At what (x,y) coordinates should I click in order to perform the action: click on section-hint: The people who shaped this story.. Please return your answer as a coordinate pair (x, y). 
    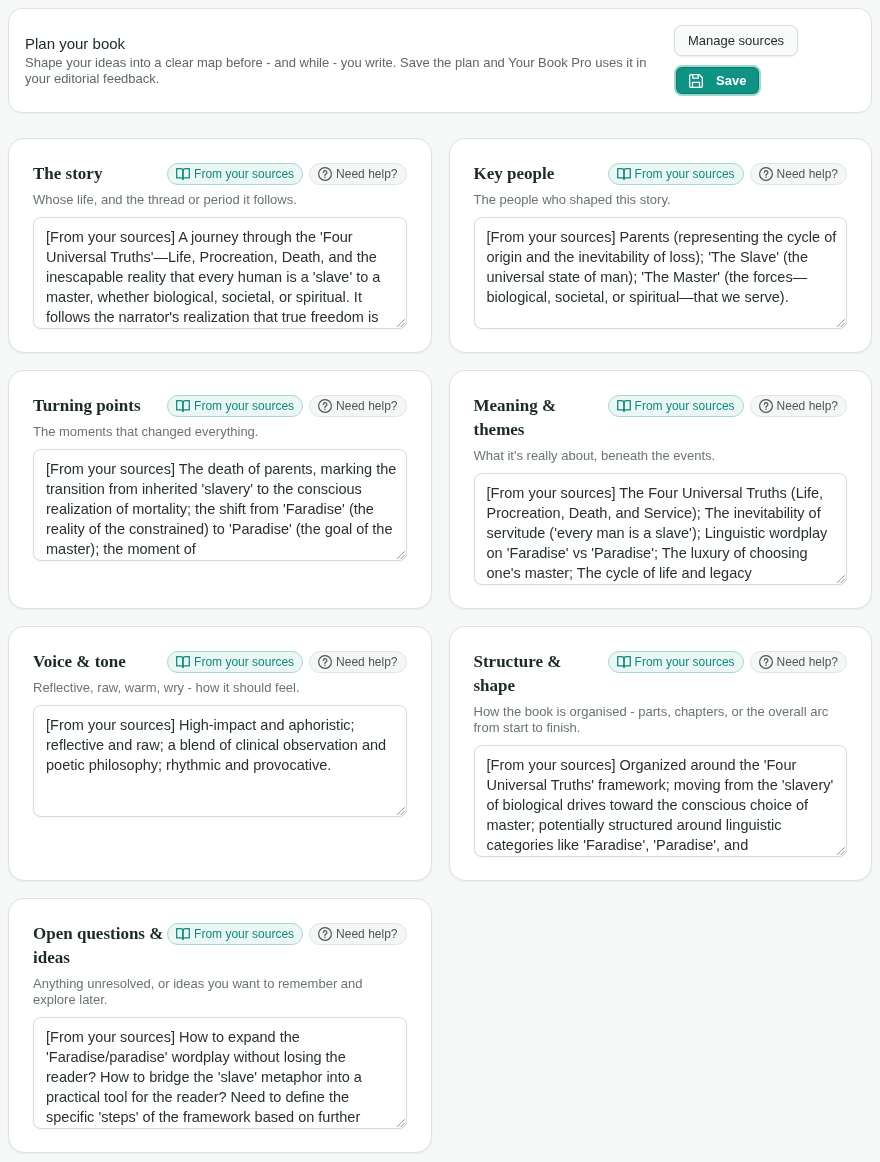
    Looking at the image, I should click on (572, 200).